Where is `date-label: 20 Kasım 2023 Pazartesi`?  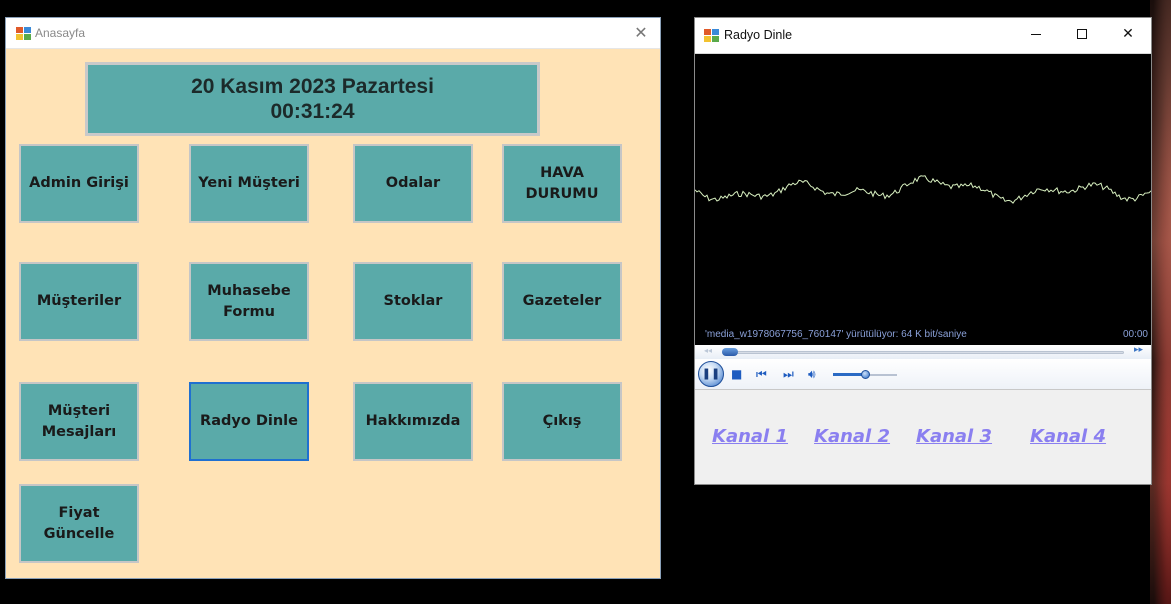 date-label: 20 Kasım 2023 Pazartesi is located at coordinates (312, 86).